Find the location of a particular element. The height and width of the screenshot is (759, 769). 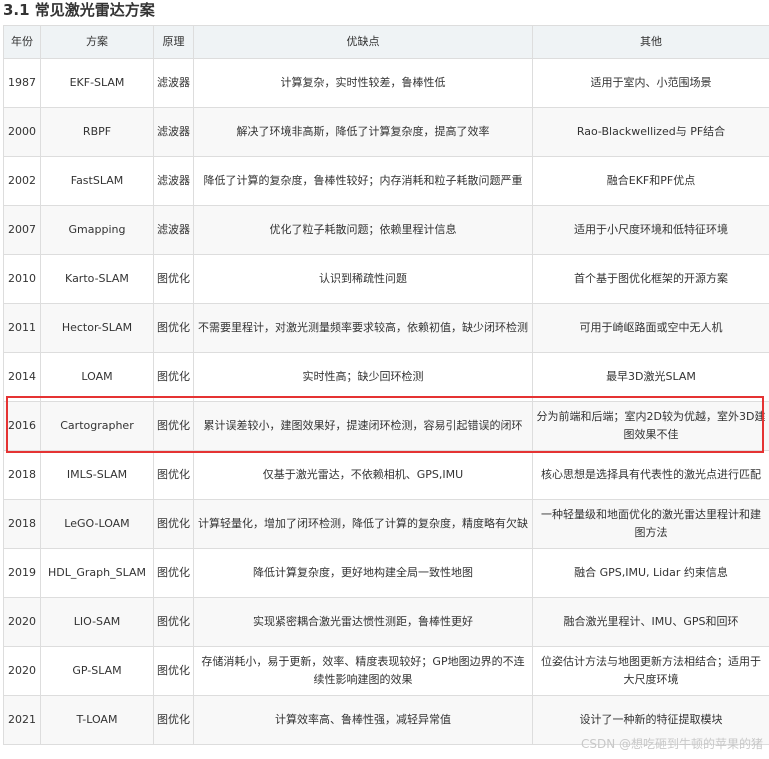

cell-other: 位姿估计方法与地图更新方法相结合；适用于大尺度环境 is located at coordinates (650, 671).